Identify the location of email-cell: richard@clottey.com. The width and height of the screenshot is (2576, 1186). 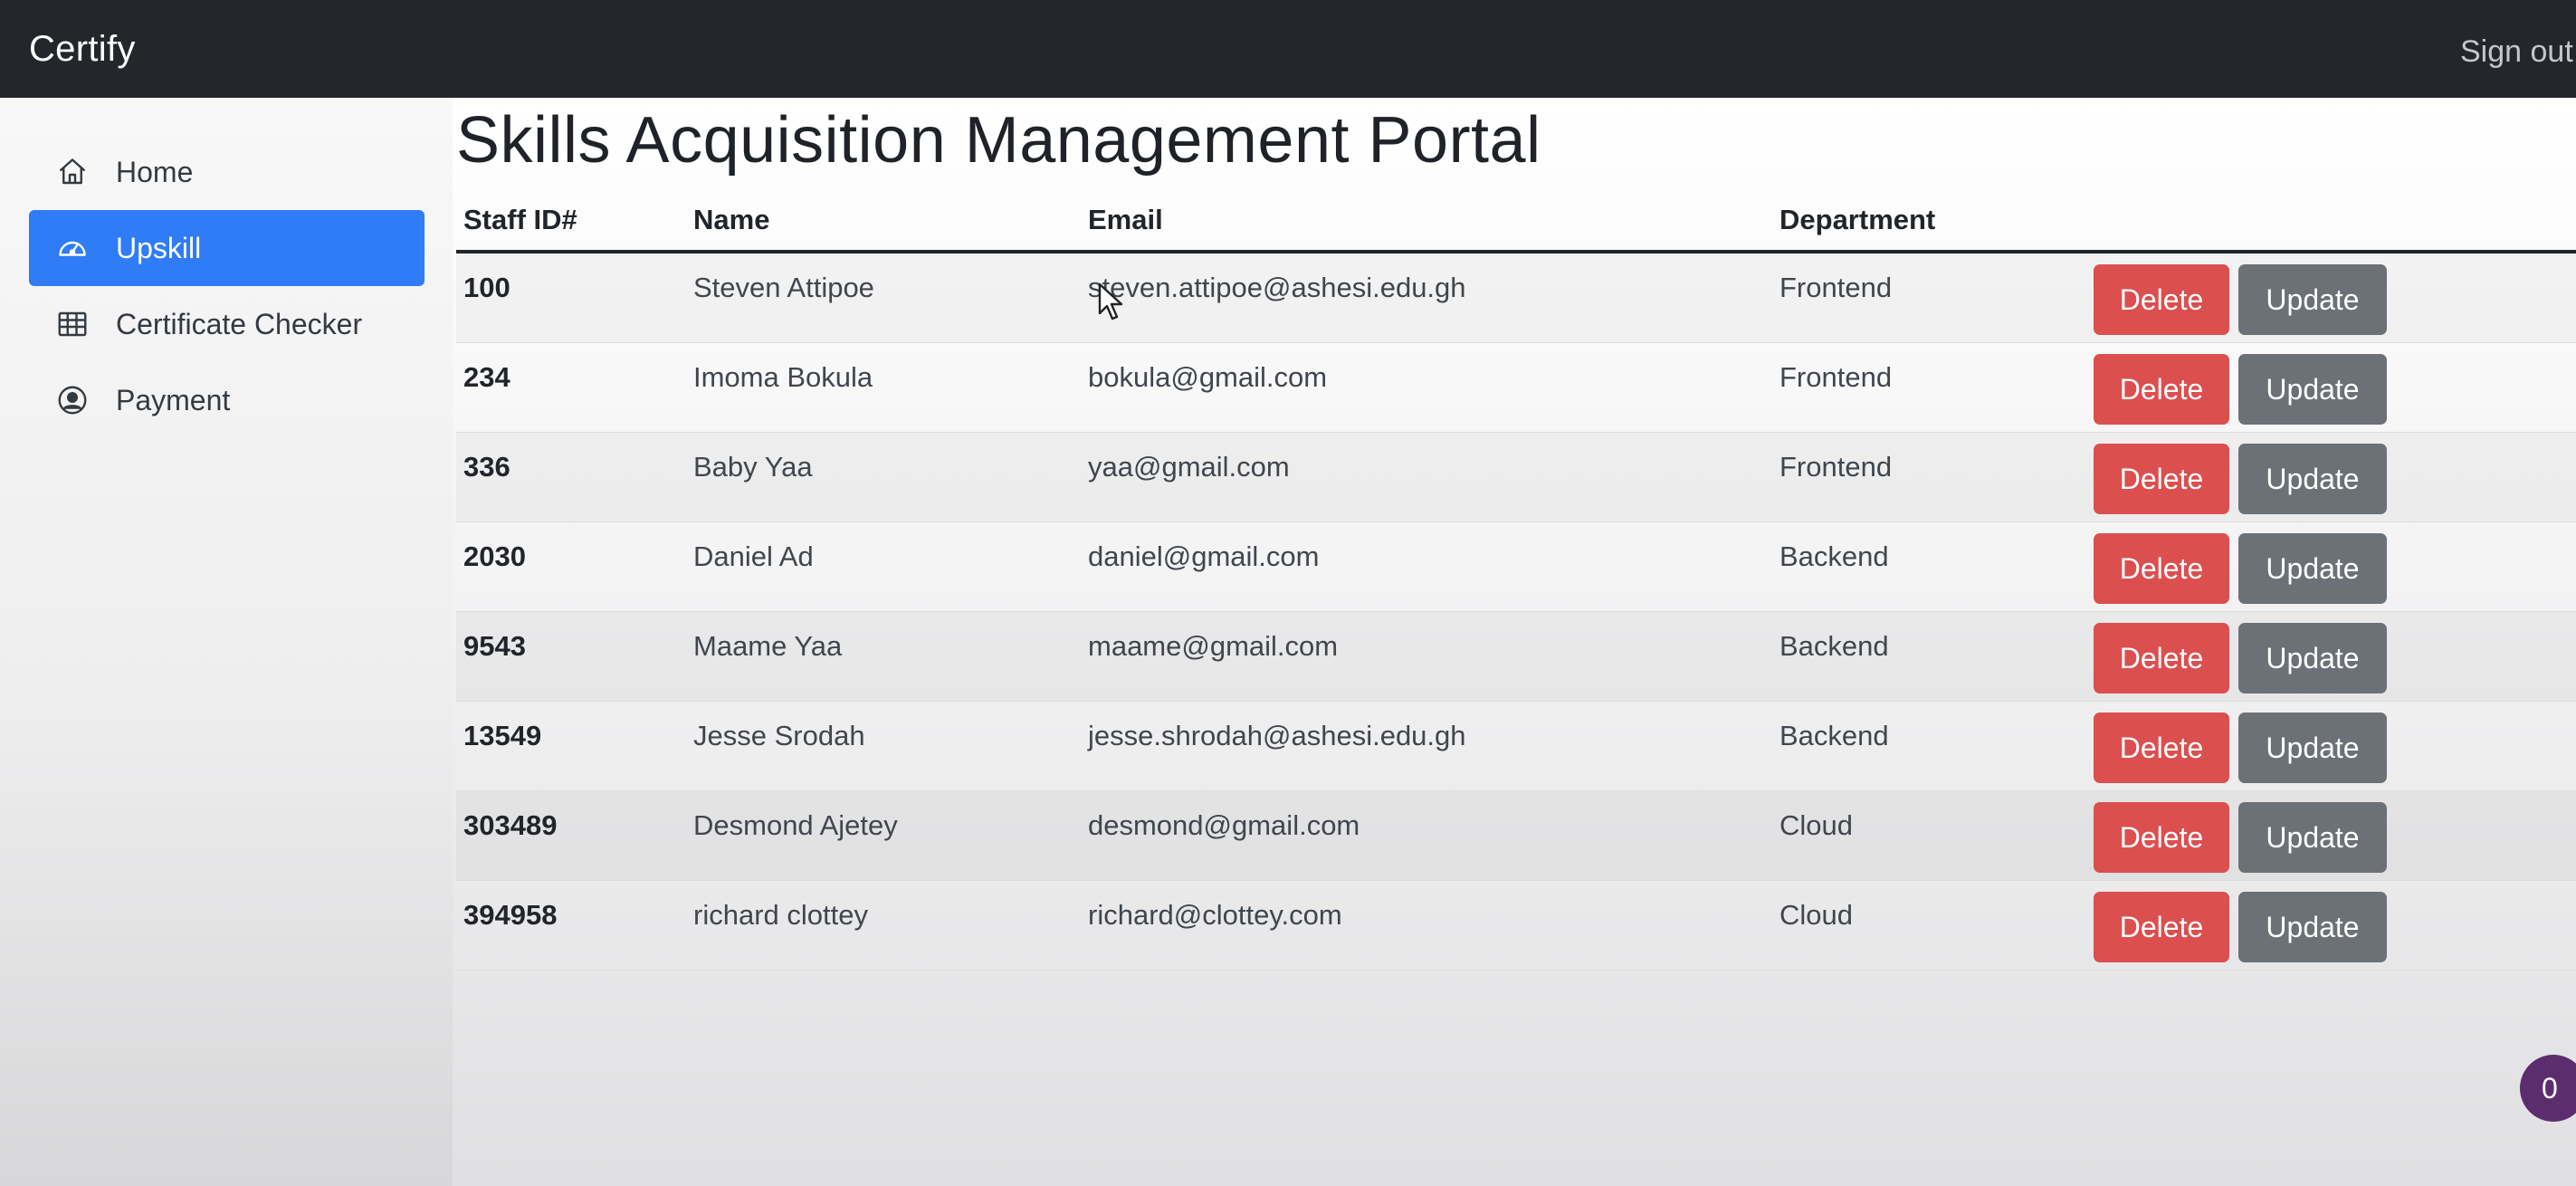
(1215, 915).